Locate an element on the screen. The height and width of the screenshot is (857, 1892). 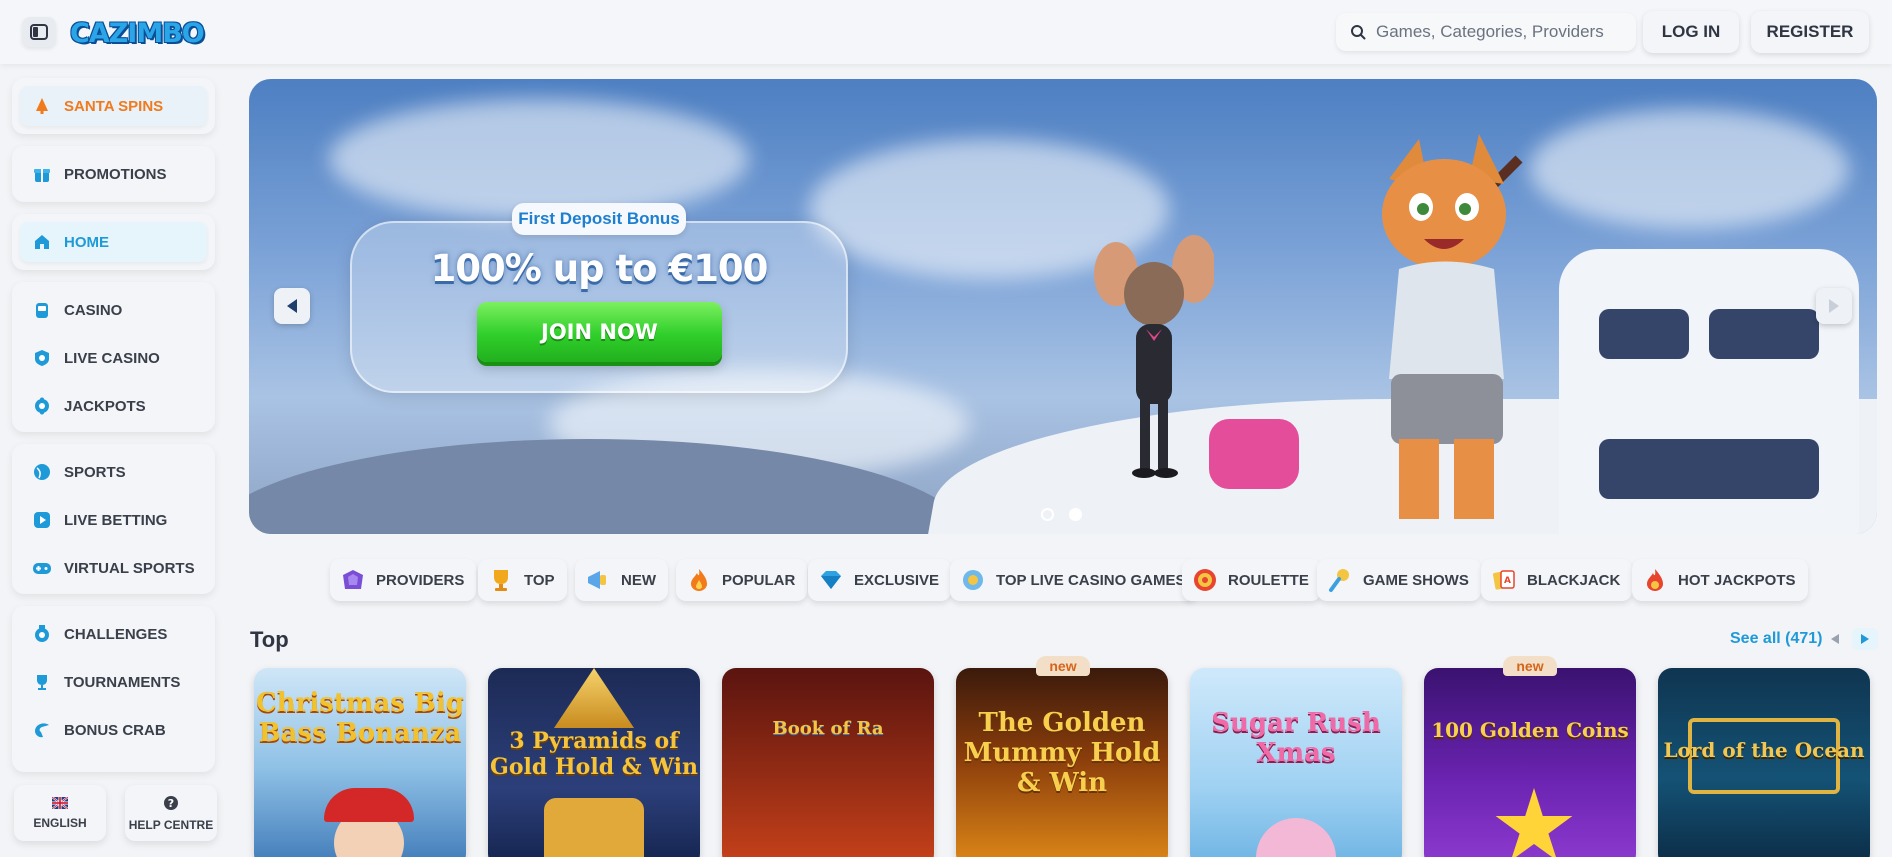
logo-text: CAZIMBO is located at coordinates (137, 33).